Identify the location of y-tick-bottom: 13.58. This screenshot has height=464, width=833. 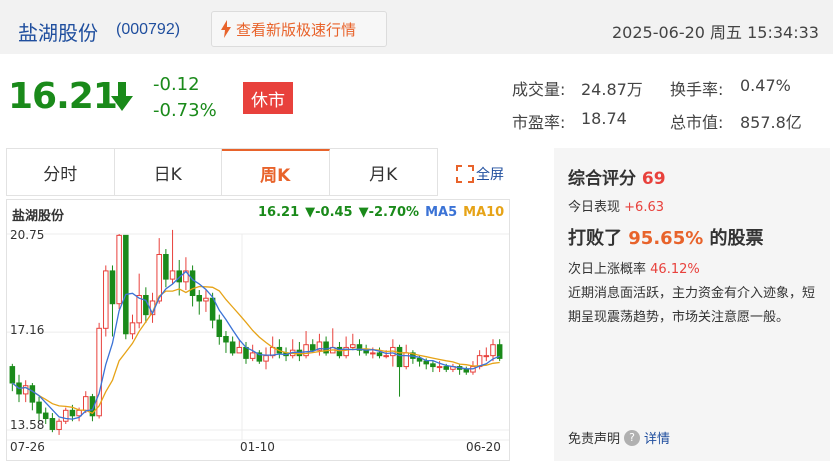
(27, 425).